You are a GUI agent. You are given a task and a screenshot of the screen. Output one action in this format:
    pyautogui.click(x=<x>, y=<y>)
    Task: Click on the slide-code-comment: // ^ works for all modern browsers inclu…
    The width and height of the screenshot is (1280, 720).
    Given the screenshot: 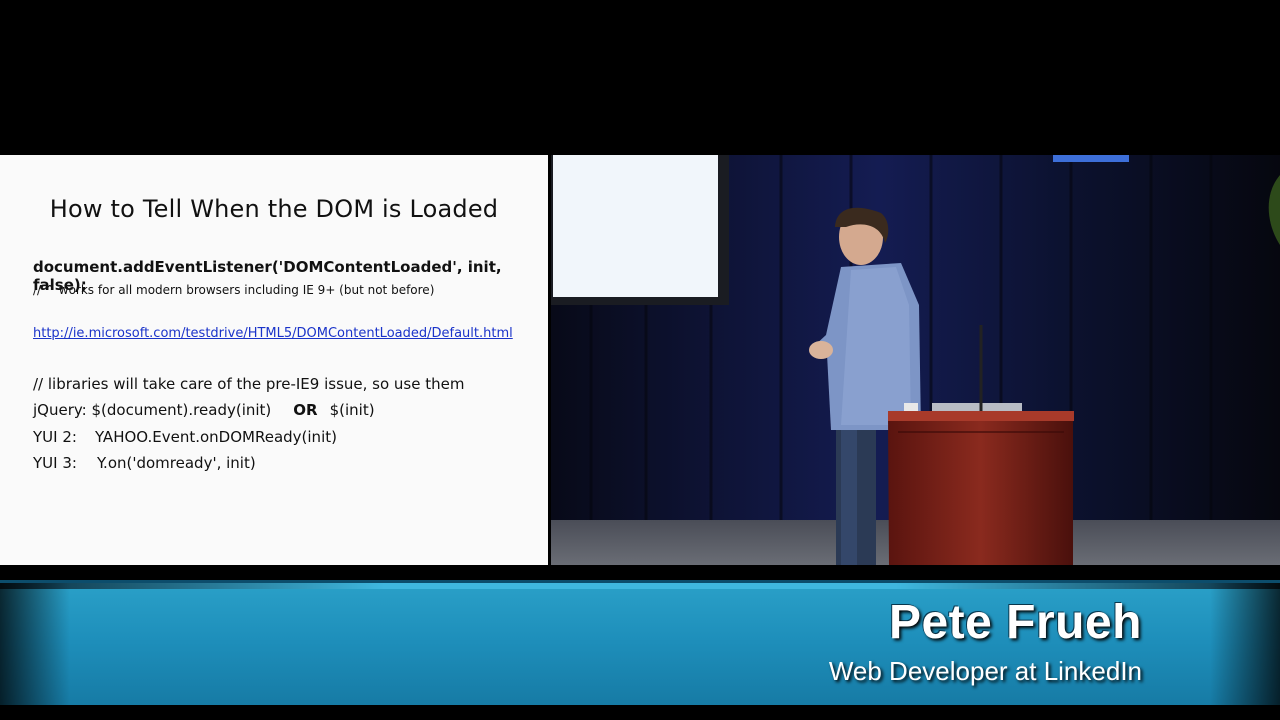 What is the action you would take?
    pyautogui.click(x=234, y=290)
    